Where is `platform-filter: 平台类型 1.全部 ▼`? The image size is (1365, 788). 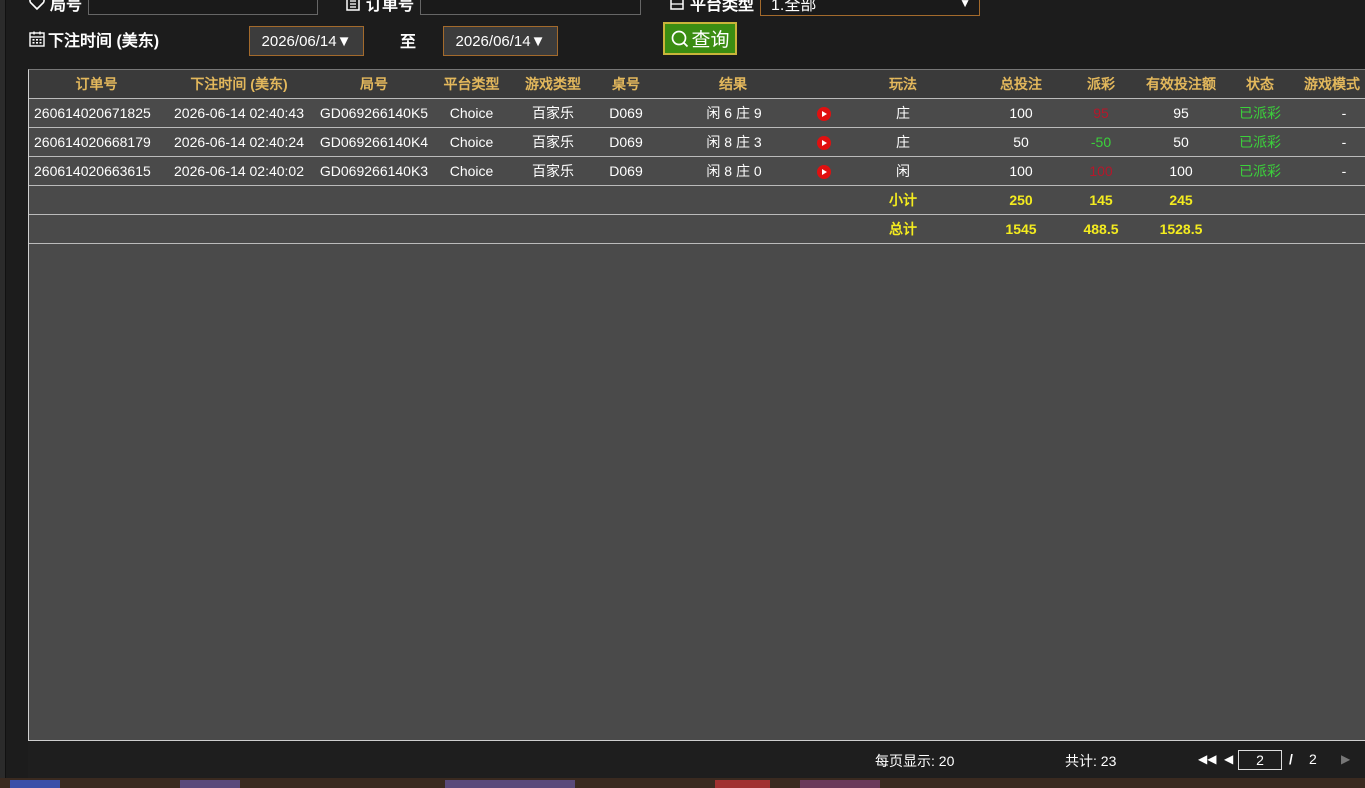 platform-filter: 平台类型 1.全部 ▼ is located at coordinates (824, 8).